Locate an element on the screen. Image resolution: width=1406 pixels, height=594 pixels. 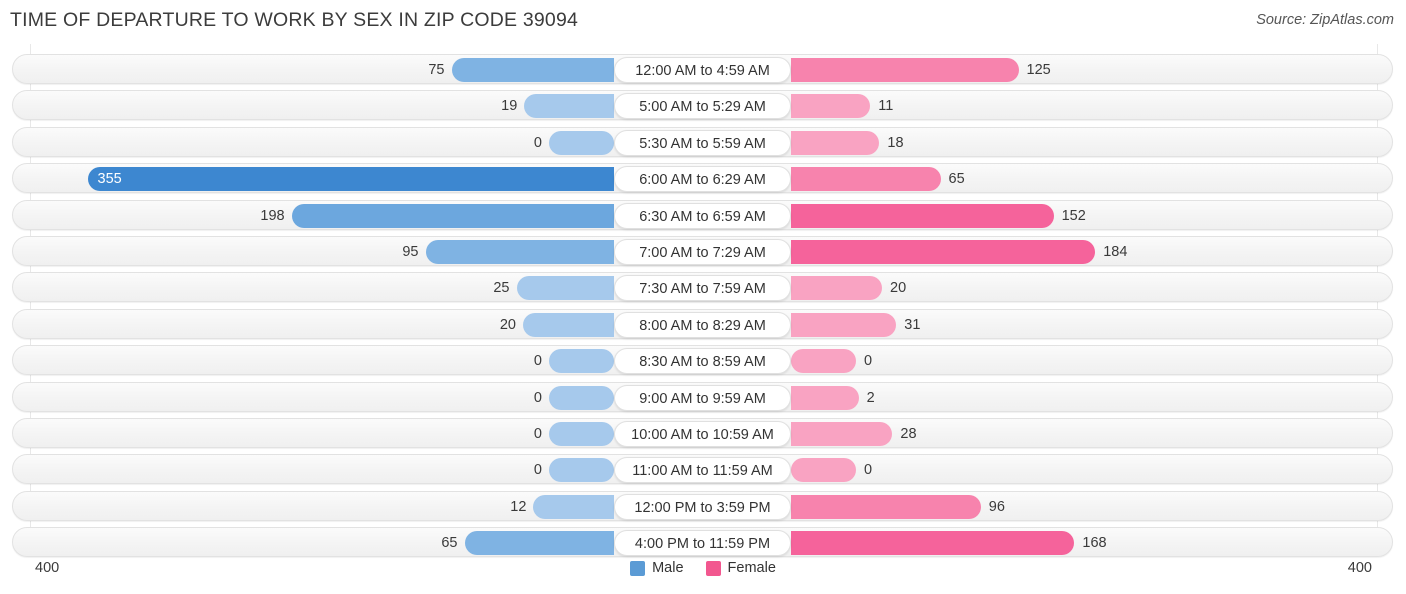
value-label-female: 20 is located at coordinates (898, 288).